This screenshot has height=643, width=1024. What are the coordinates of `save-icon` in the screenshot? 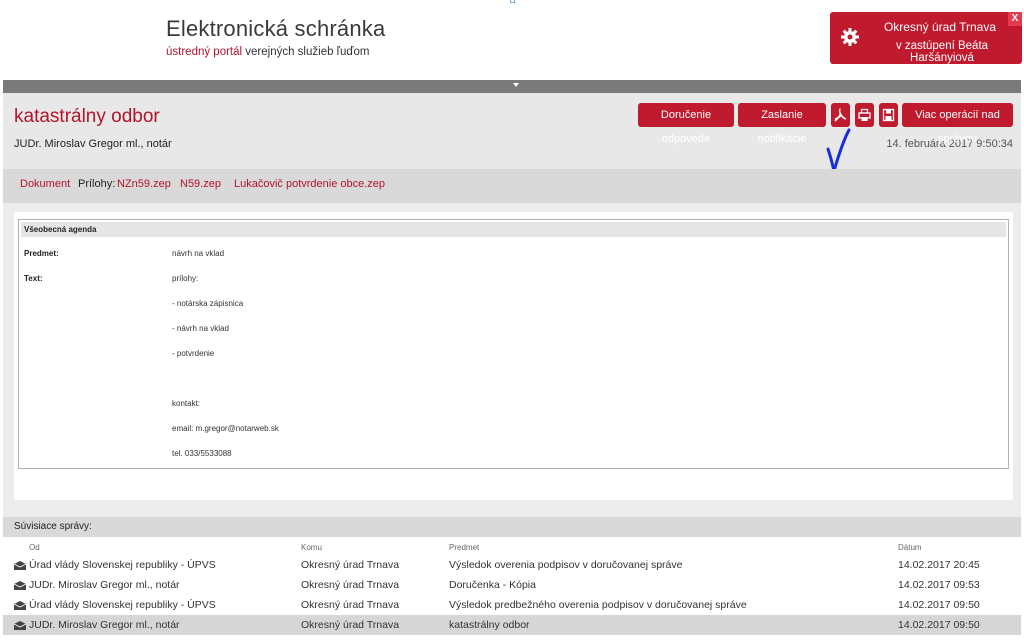 It's located at (888, 115).